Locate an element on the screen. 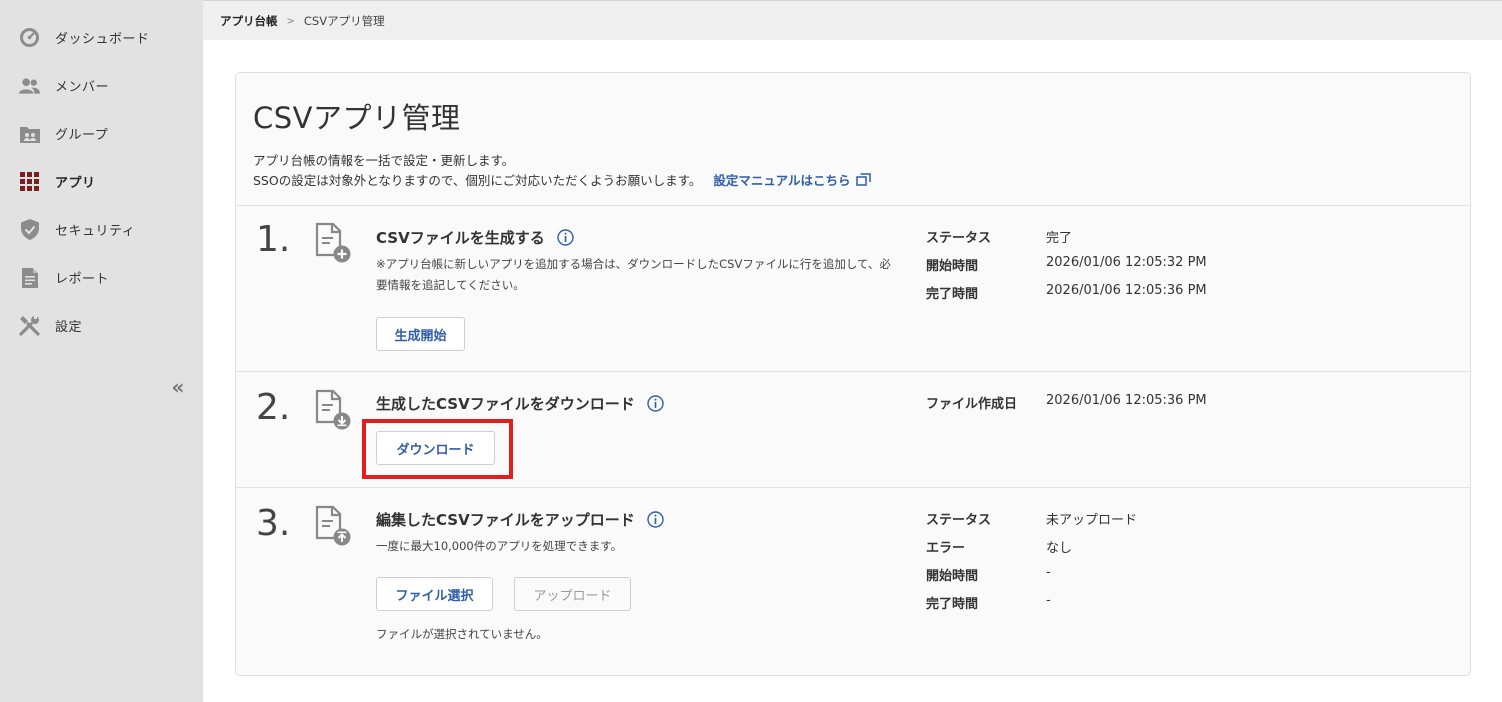 Image resolution: width=1502 pixels, height=702 pixels. download-button: ダウンロード is located at coordinates (435, 448).